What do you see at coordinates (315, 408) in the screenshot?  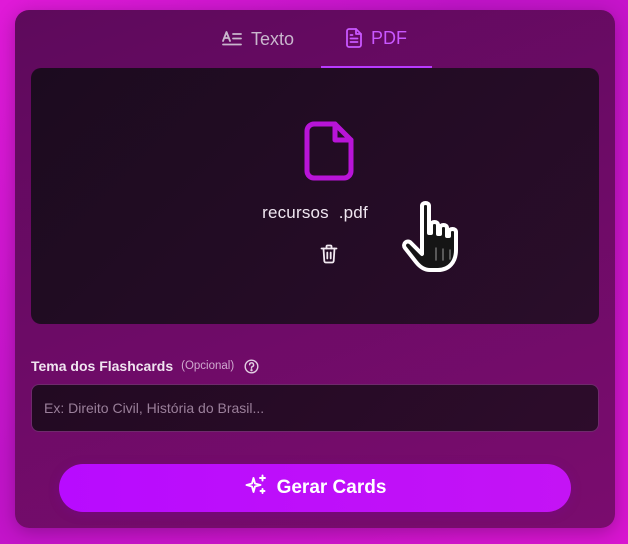 I see `topic-input` at bounding box center [315, 408].